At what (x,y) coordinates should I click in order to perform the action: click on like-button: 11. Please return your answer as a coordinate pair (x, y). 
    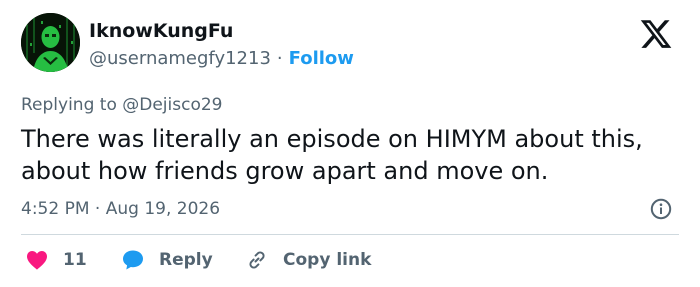
    Looking at the image, I should click on (56, 260).